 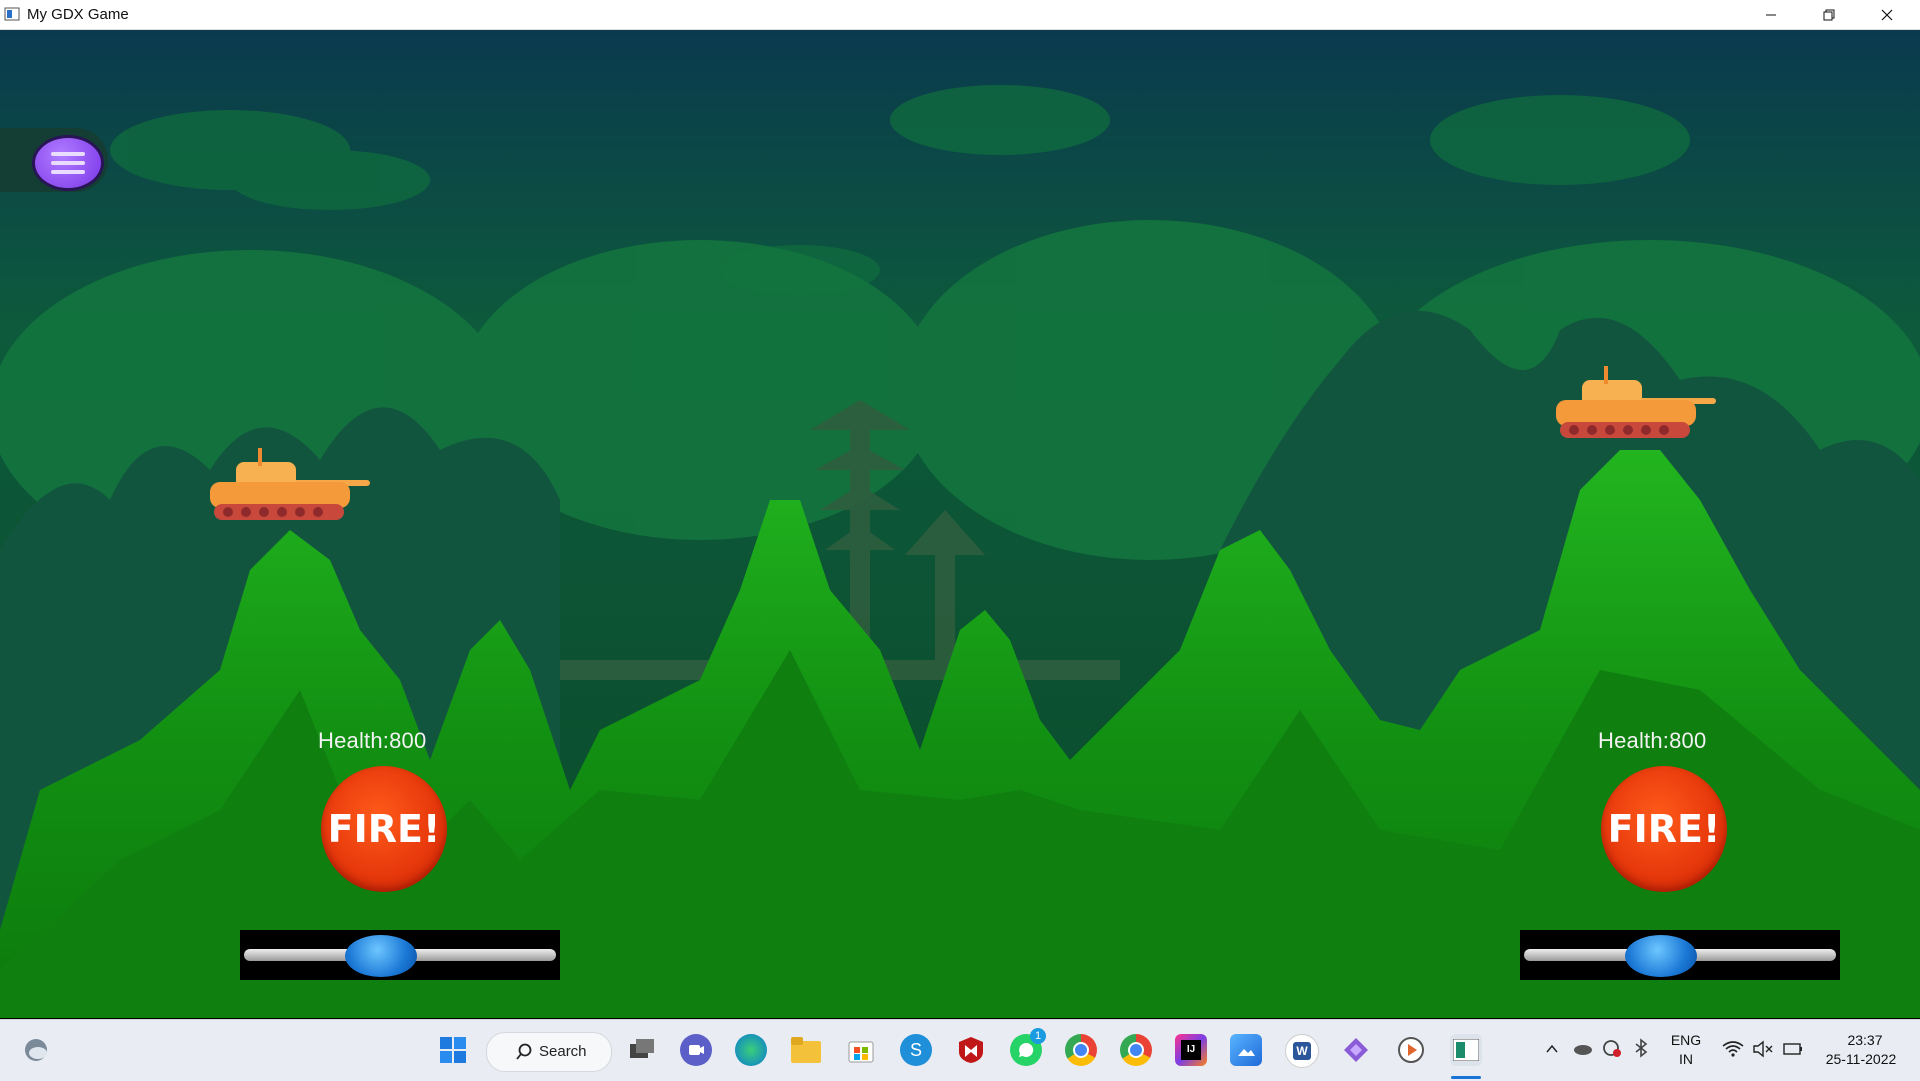 I want to click on clock-time: 23:37, so click(x=1865, y=1040).